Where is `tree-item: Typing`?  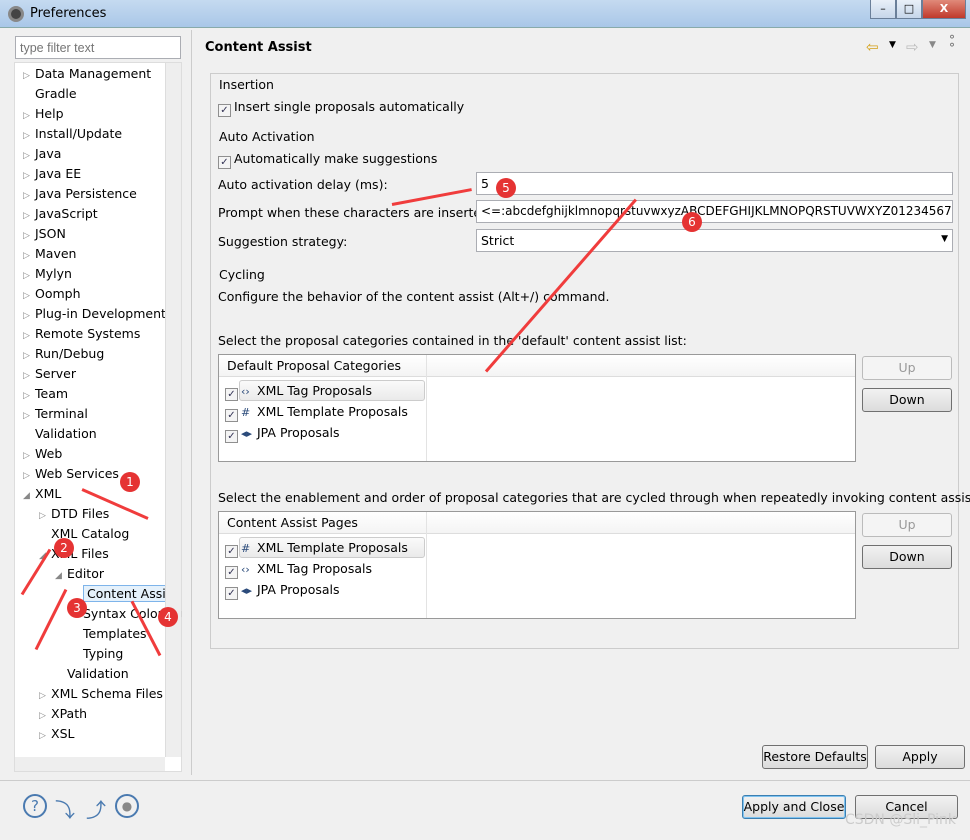
tree-item: Typing is located at coordinates (97, 654).